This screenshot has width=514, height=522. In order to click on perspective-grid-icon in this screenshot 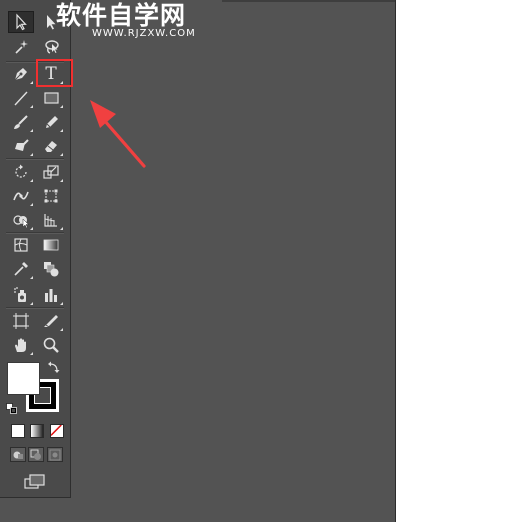, I will do `click(50, 220)`.